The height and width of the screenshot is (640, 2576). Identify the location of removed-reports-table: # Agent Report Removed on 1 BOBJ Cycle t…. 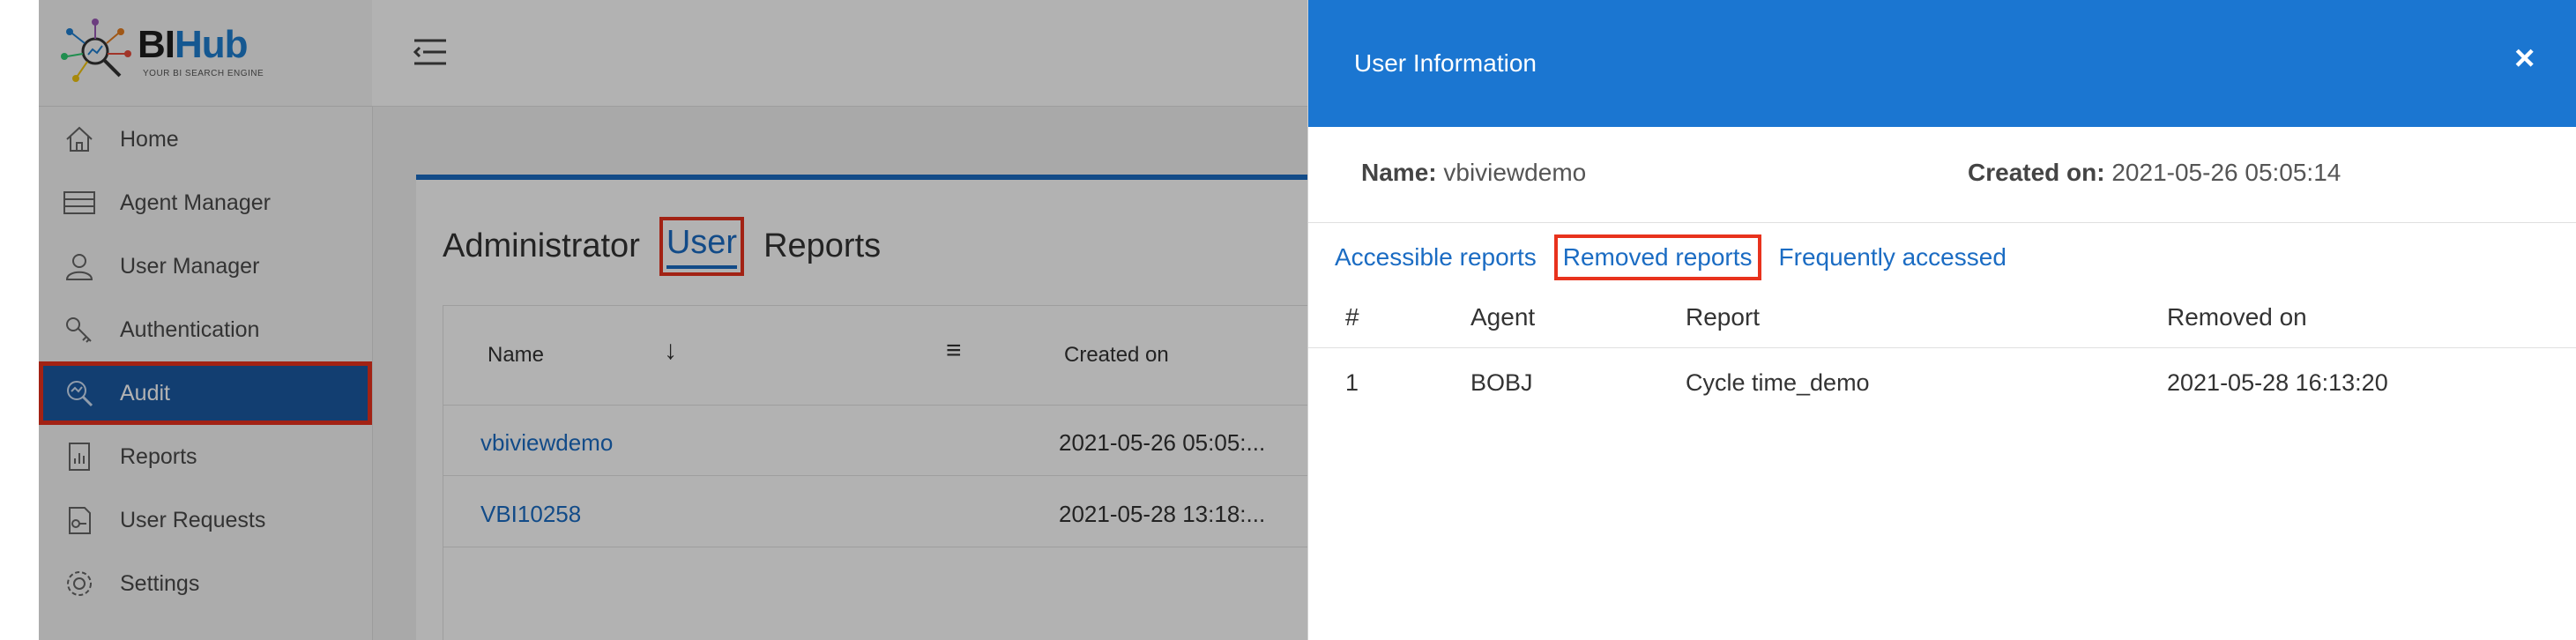
(1942, 349).